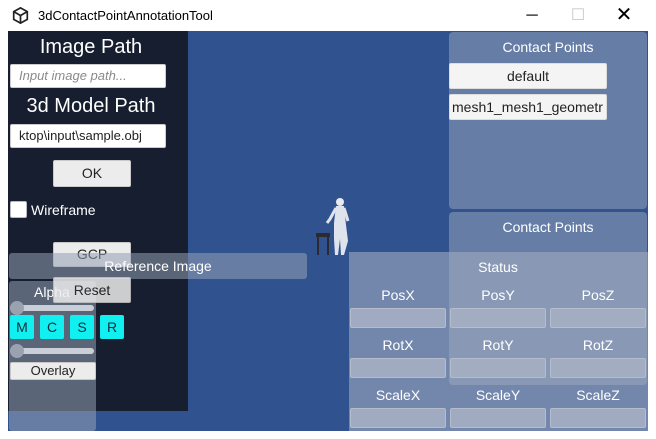  Describe the element at coordinates (598, 368) in the screenshot. I see `rotz-field` at that location.